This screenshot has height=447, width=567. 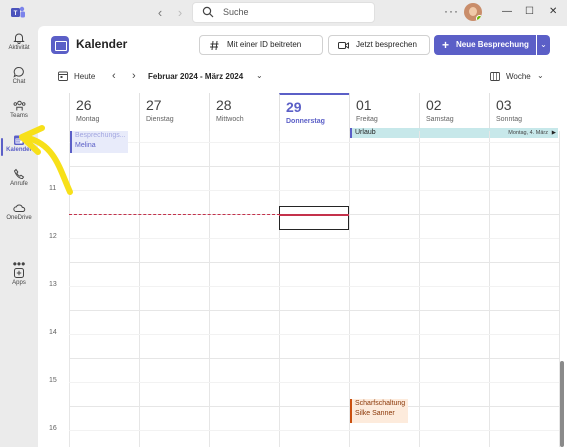 I want to click on current-time-indicator, so click(x=174, y=214).